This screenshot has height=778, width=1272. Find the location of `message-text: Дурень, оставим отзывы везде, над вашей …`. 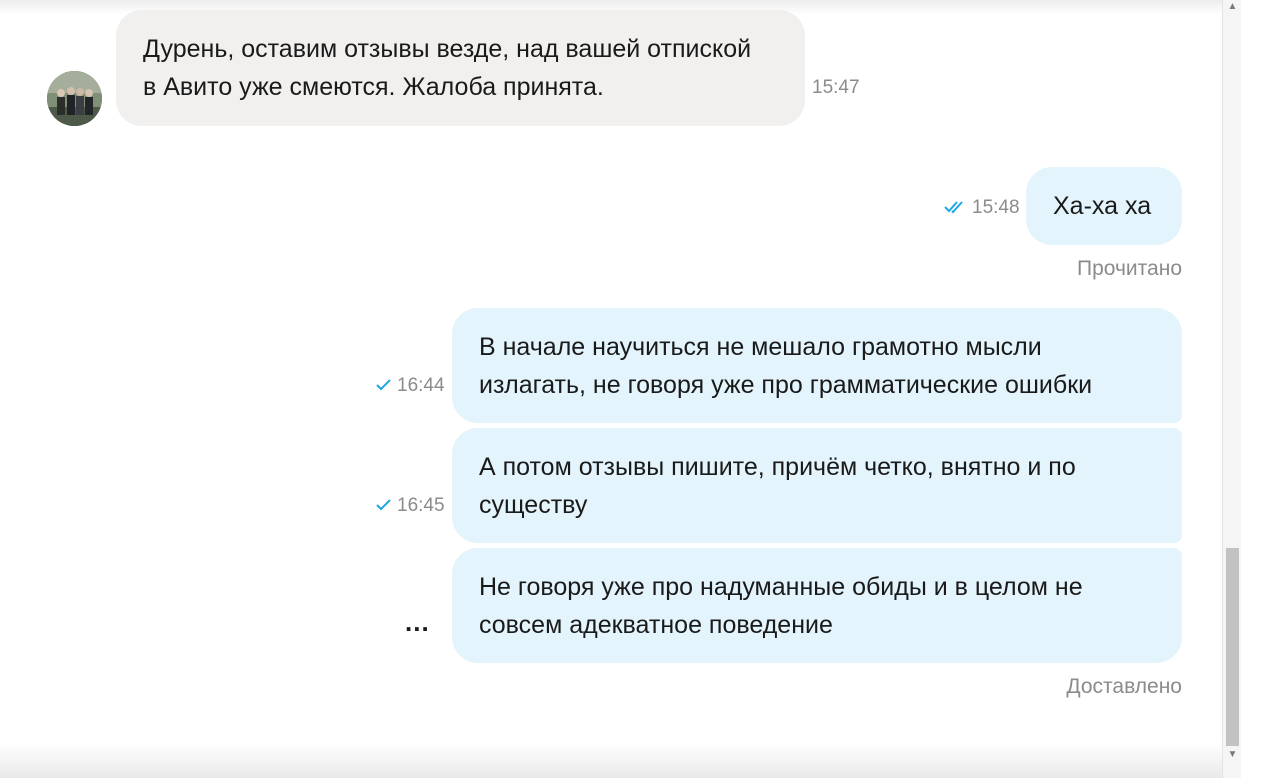

message-text: Дурень, оставим отзывы везде, над вашей … is located at coordinates (447, 68).